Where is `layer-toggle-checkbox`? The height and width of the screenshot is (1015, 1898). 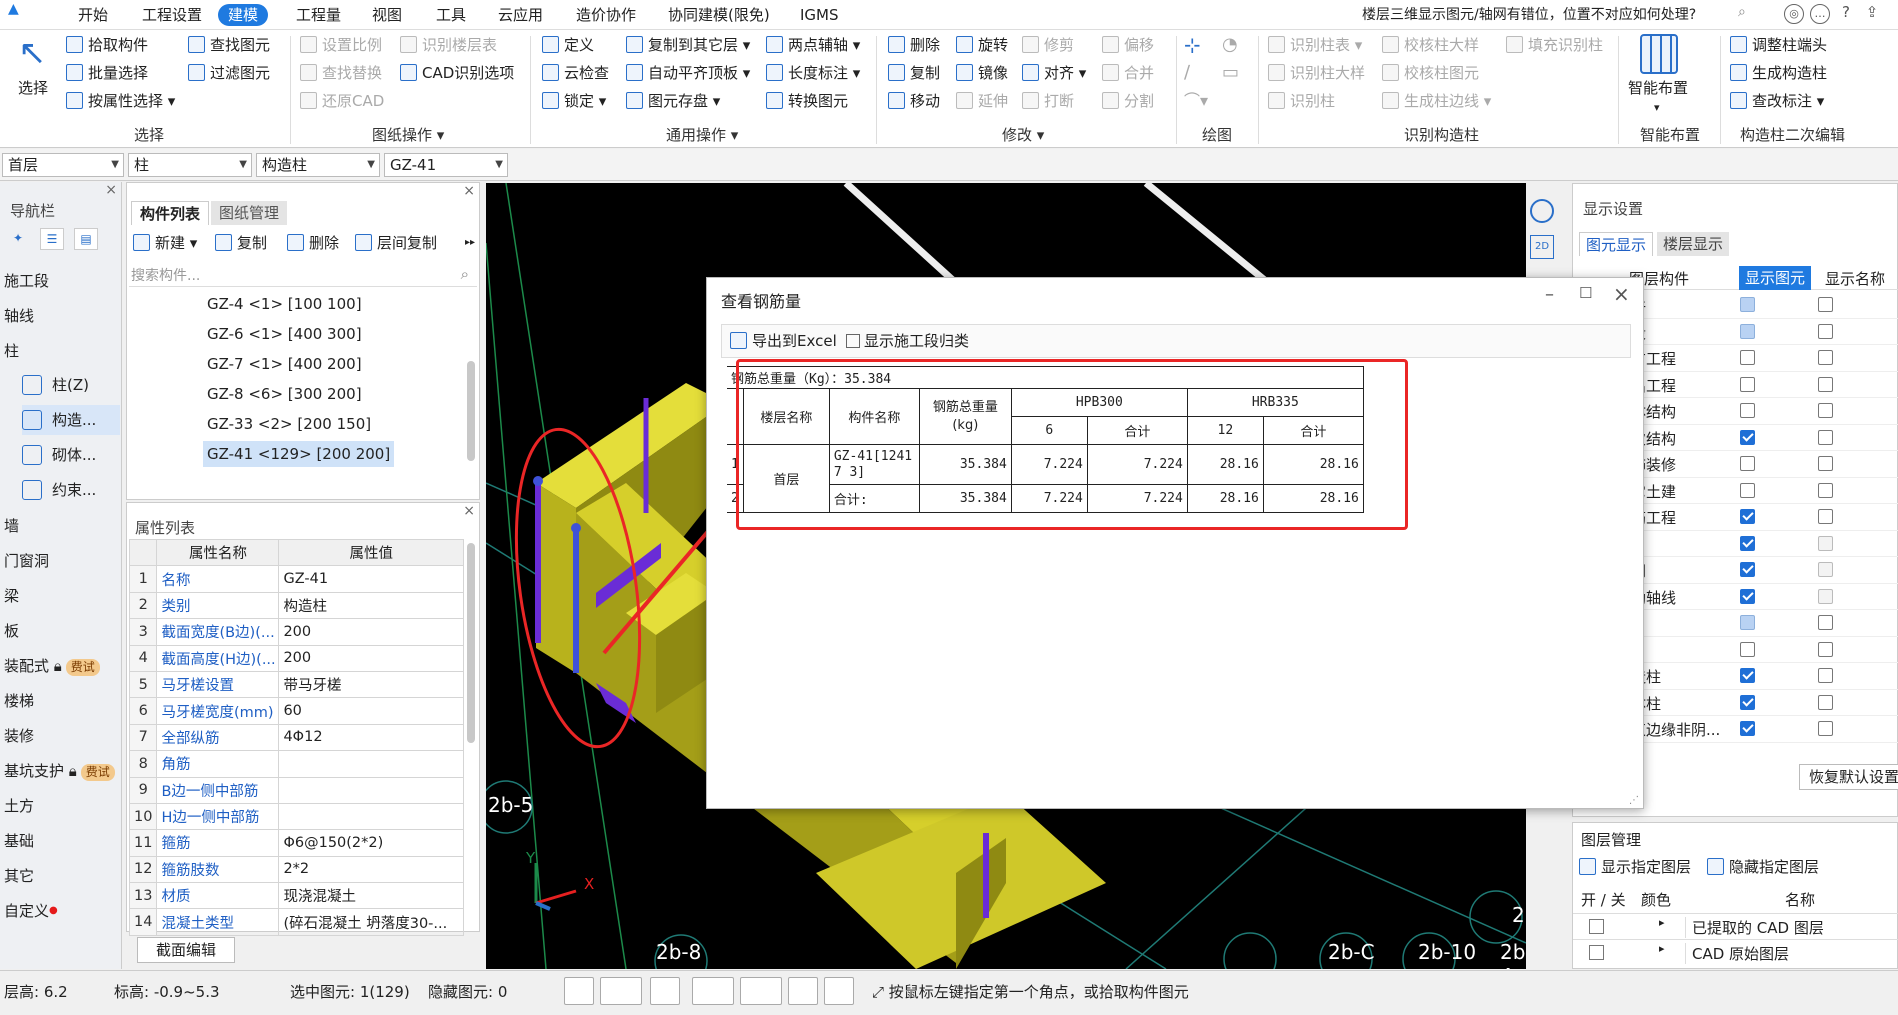 layer-toggle-checkbox is located at coordinates (1596, 952).